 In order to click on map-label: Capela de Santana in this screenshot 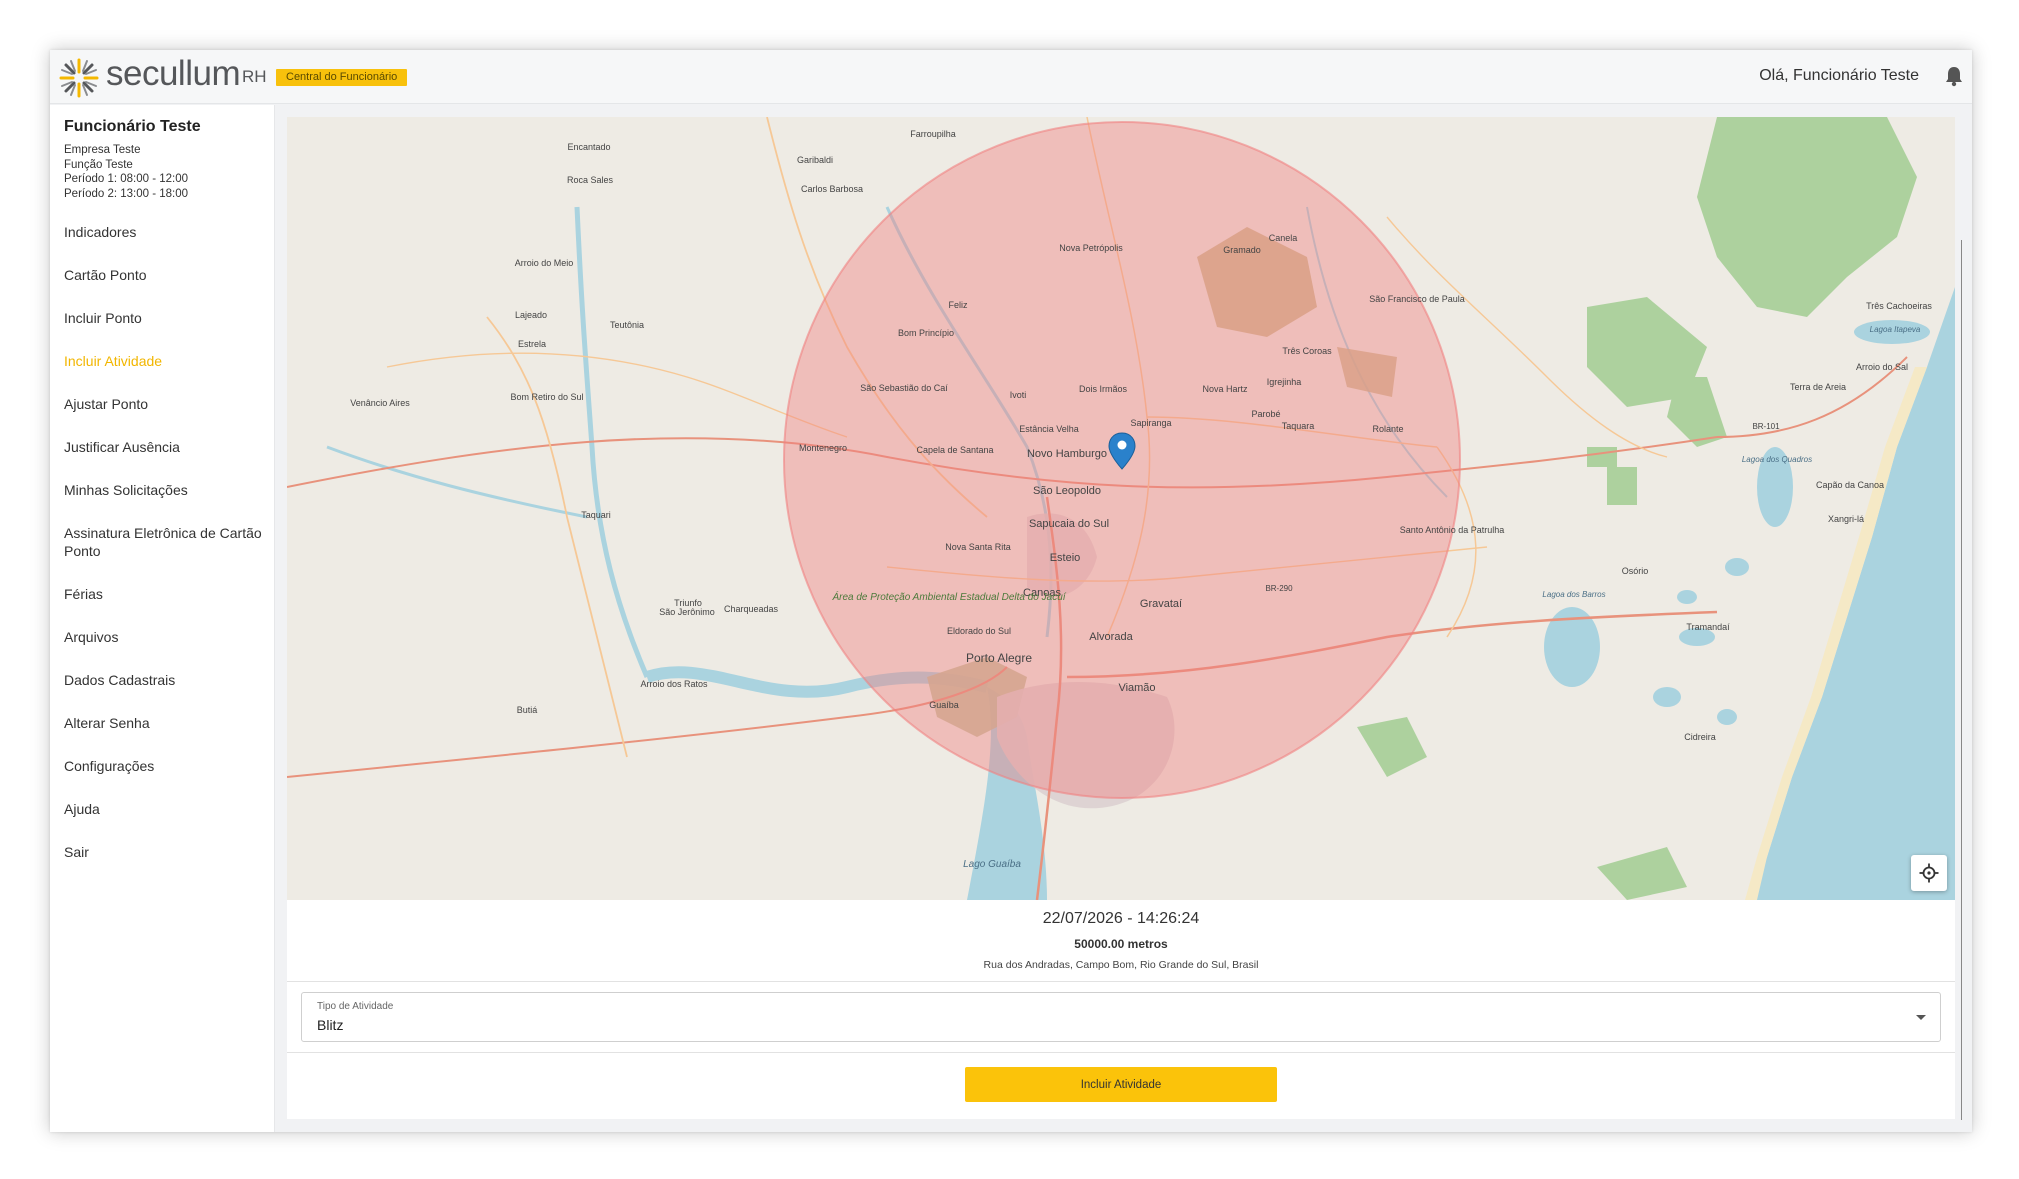, I will do `click(954, 450)`.